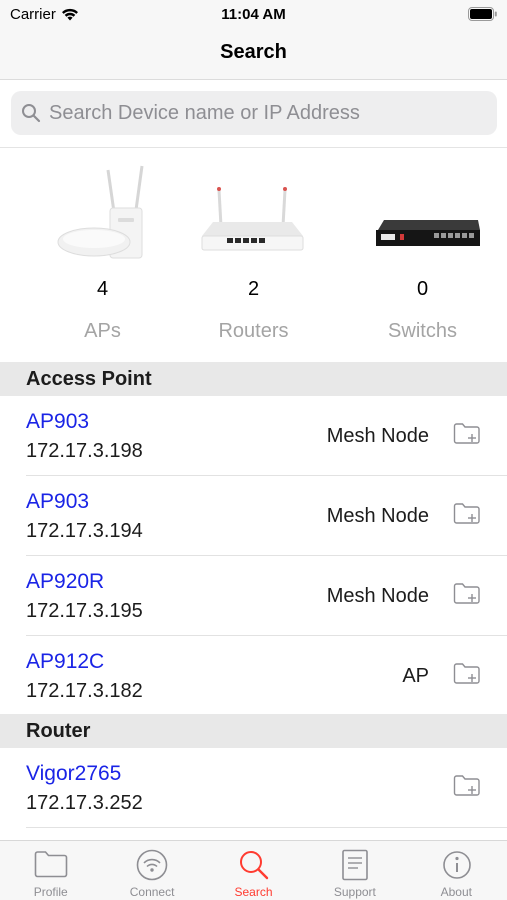  Describe the element at coordinates (266, 827) in the screenshot. I see `row-divider` at that location.